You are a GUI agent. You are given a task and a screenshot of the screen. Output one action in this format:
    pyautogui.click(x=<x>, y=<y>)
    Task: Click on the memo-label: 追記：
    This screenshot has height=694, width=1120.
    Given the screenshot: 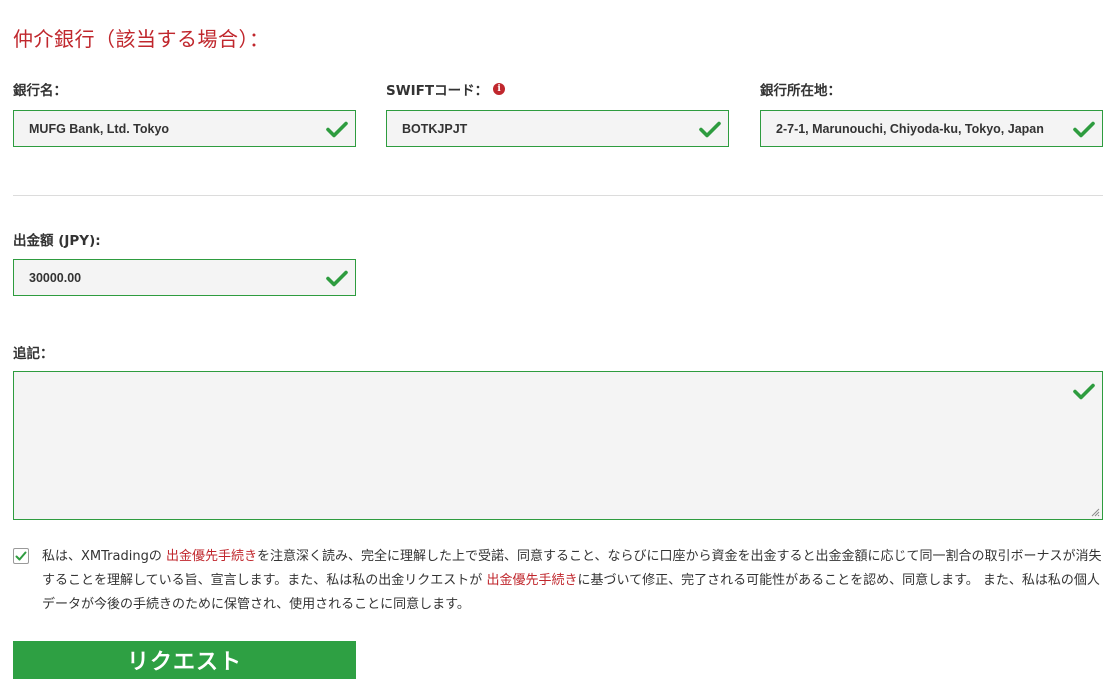 What is the action you would take?
    pyautogui.click(x=33, y=352)
    